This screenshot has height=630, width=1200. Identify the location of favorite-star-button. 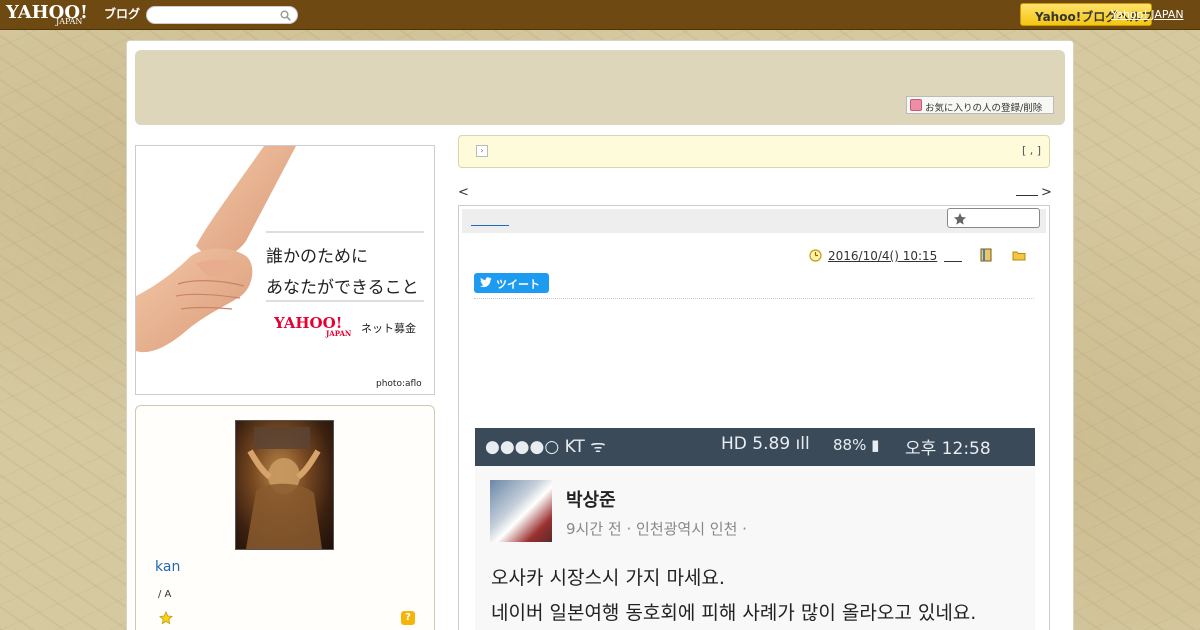
(993, 218).